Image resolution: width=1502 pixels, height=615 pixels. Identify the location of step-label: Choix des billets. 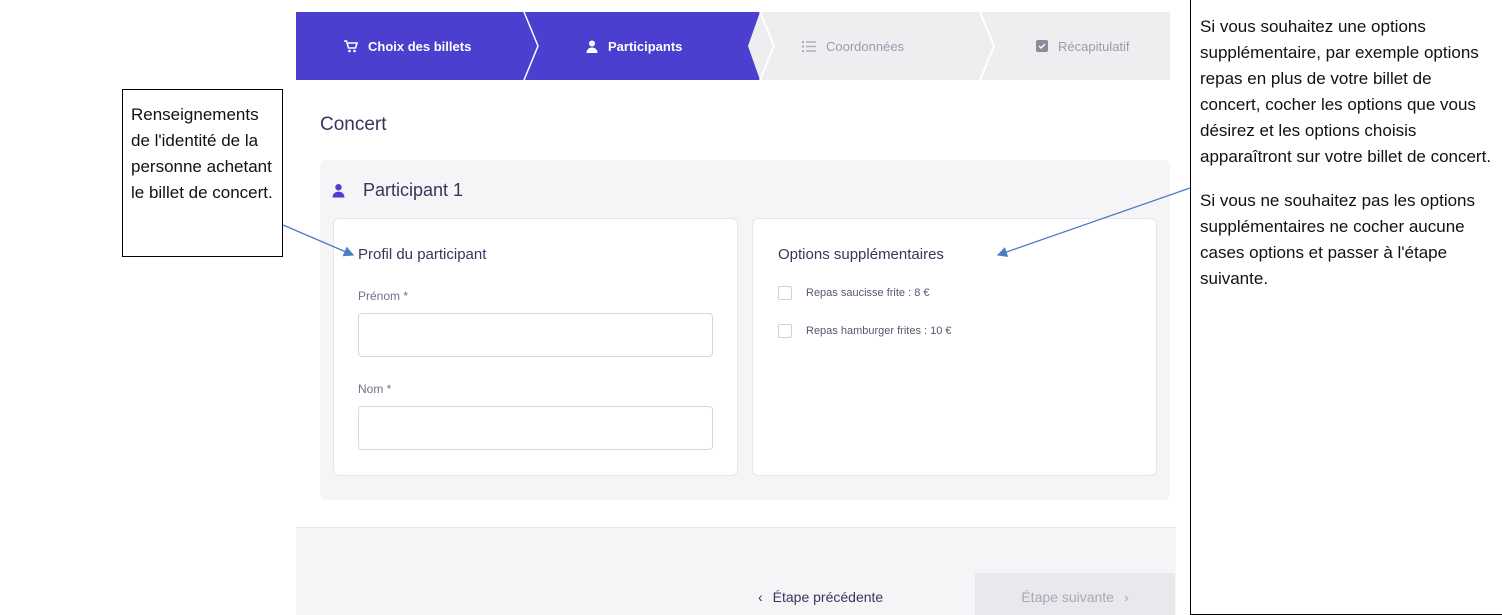
(420, 46).